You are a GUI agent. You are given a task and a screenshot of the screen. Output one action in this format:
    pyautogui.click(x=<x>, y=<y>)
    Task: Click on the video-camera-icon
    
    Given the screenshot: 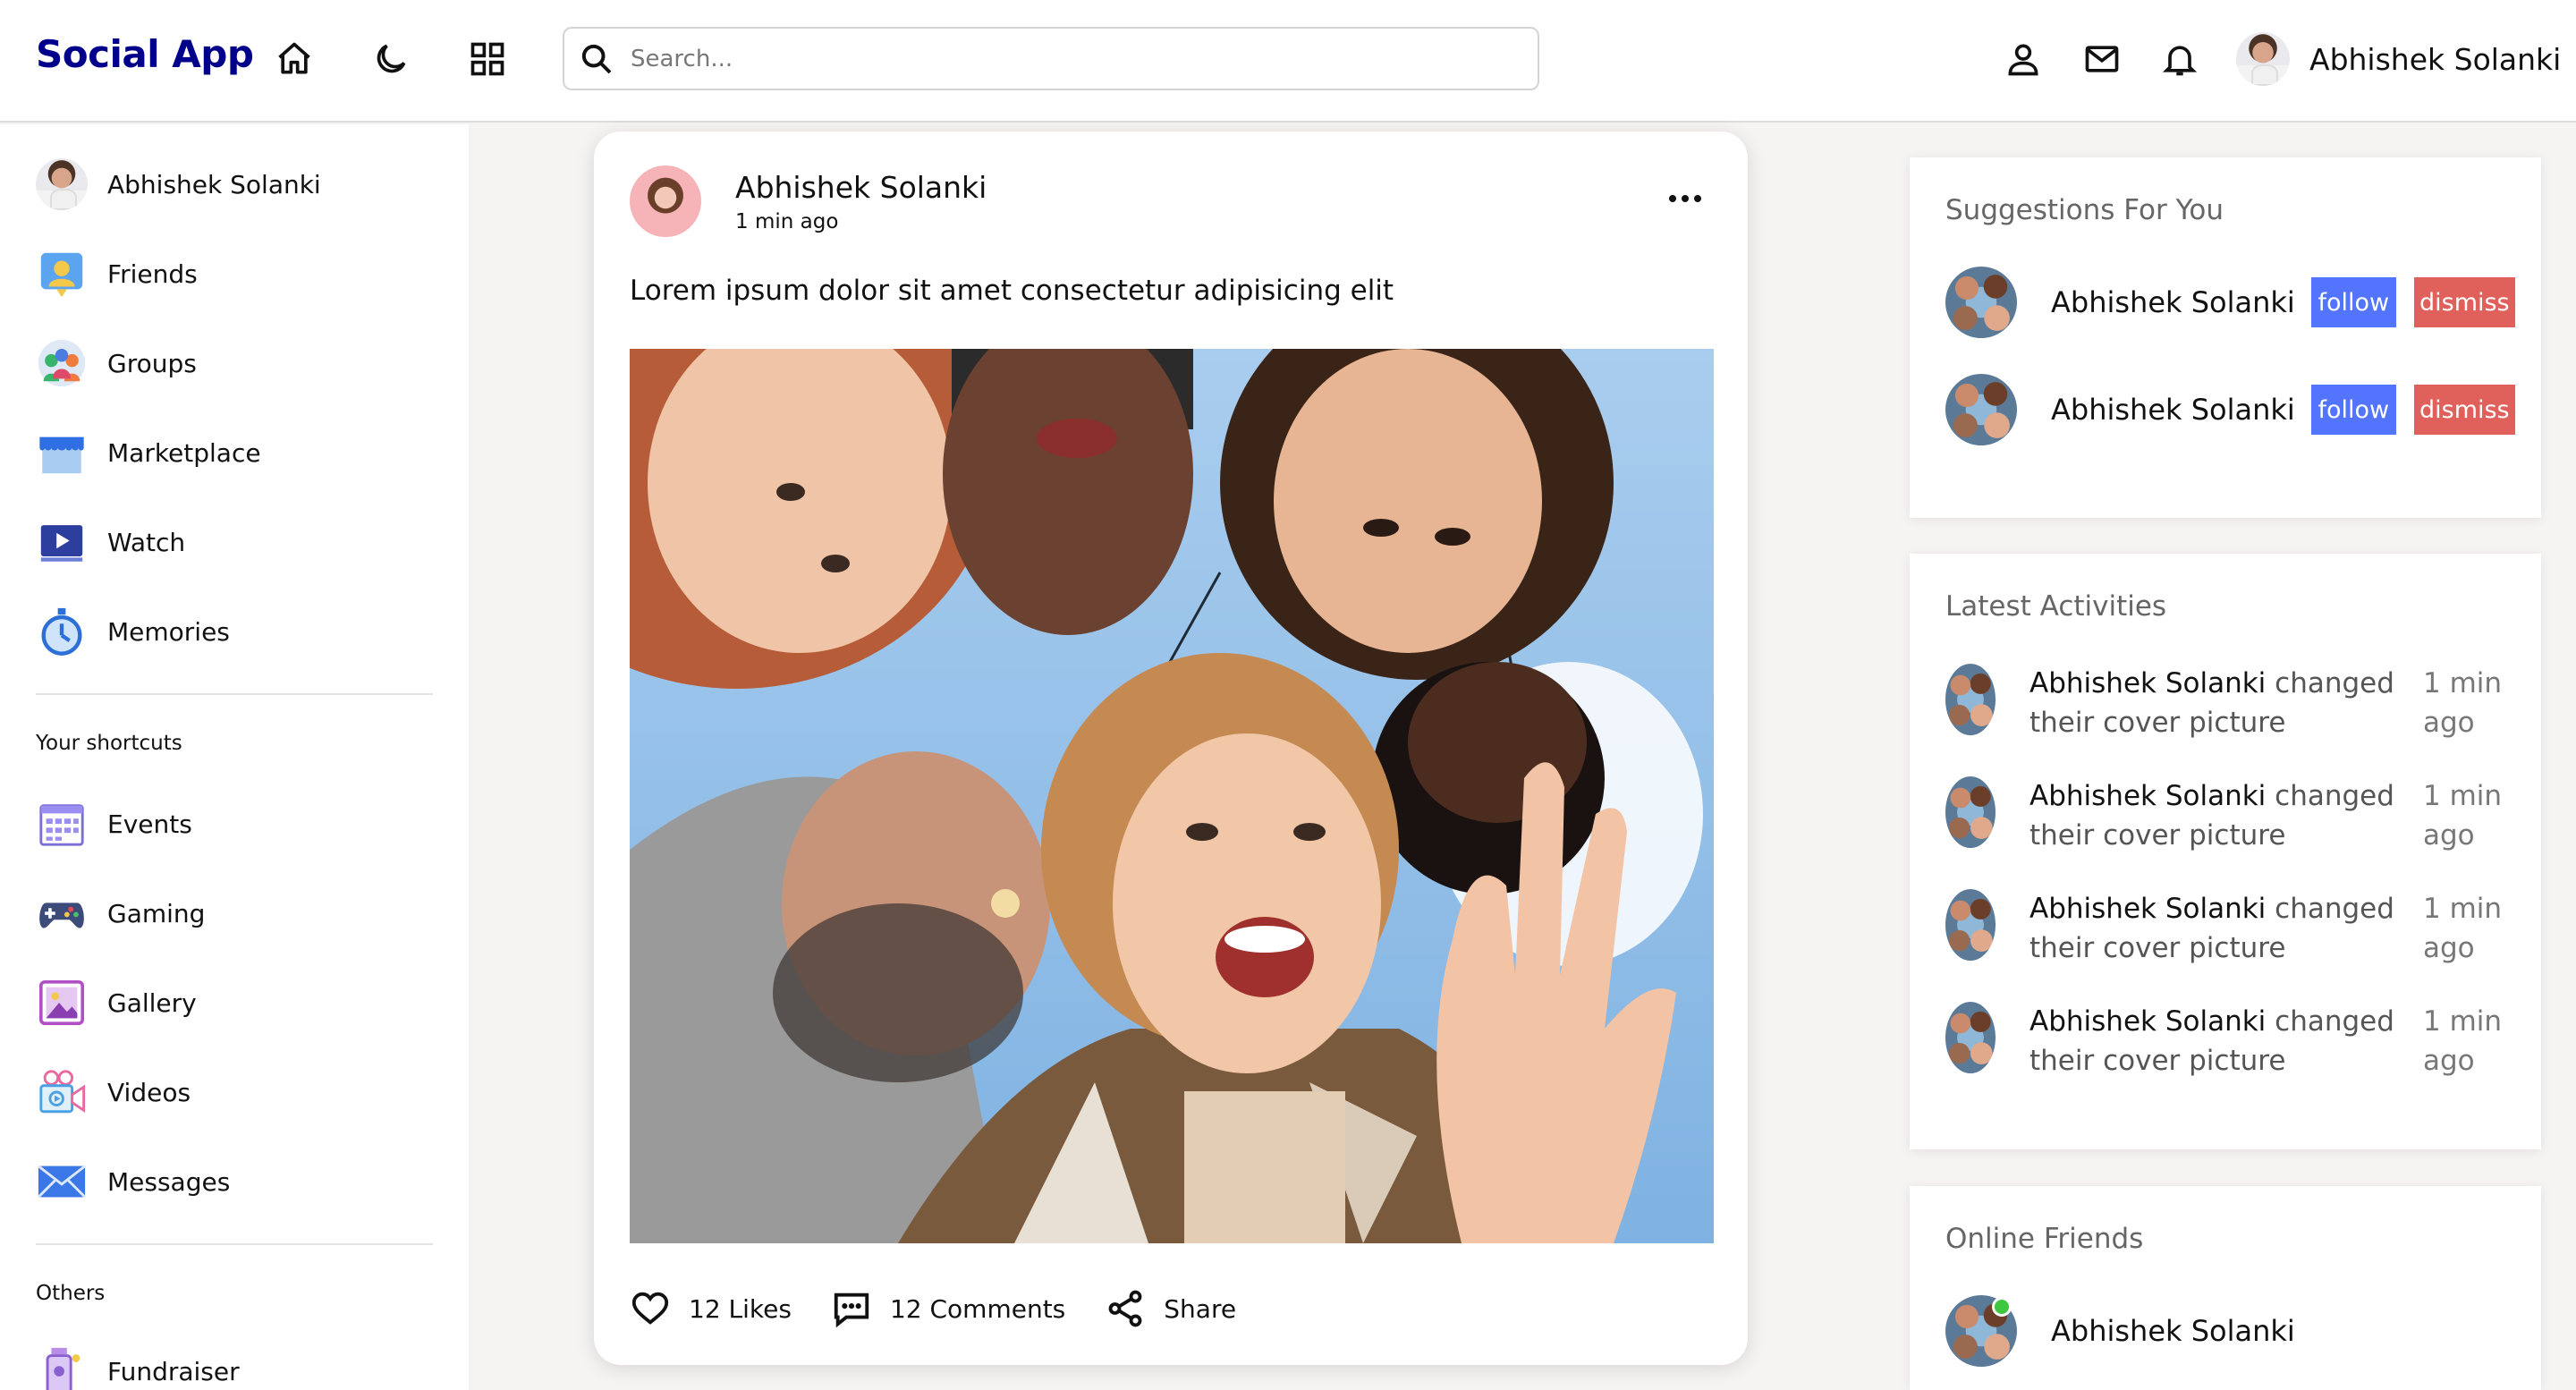 What is the action you would take?
    pyautogui.click(x=62, y=1092)
    